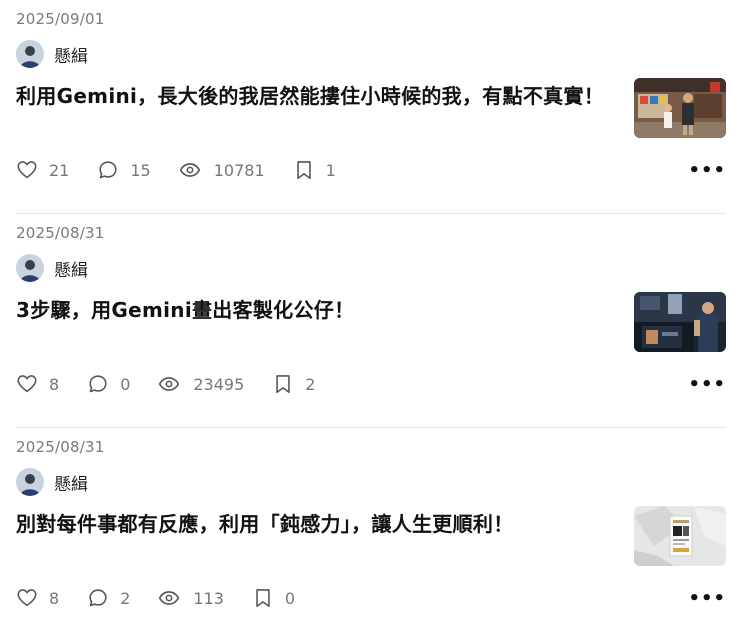  What do you see at coordinates (125, 384) in the screenshot?
I see `comment-count: 0` at bounding box center [125, 384].